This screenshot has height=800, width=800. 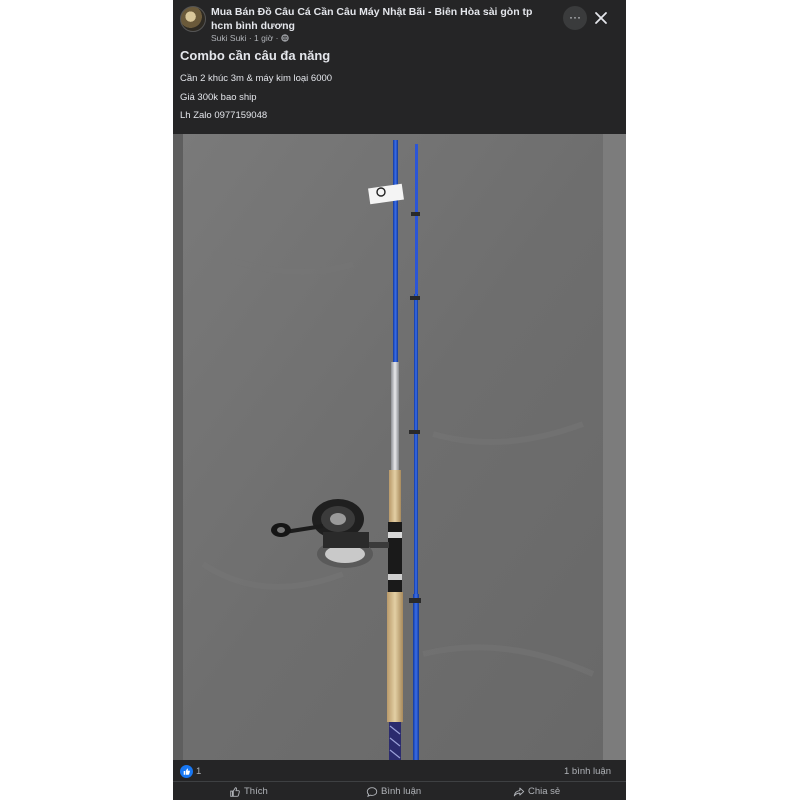 What do you see at coordinates (519, 792) in the screenshot?
I see `share-icon` at bounding box center [519, 792].